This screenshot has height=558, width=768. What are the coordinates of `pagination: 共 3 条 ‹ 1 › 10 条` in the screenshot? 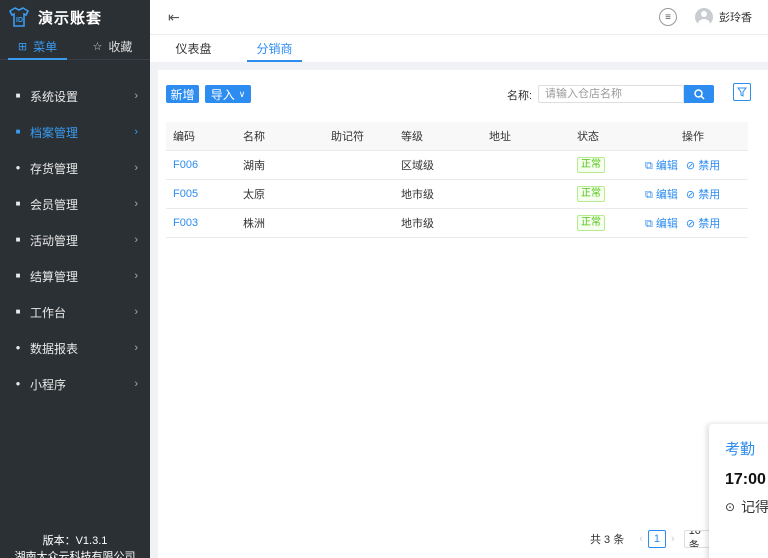 It's located at (652, 539).